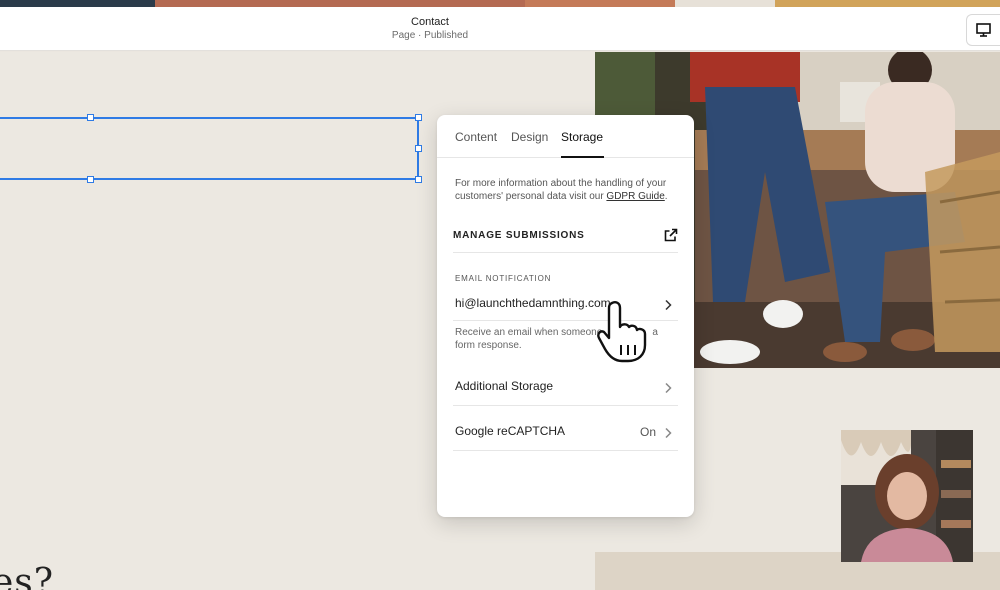  What do you see at coordinates (90, 179) in the screenshot?
I see `resize-handle-bottom` at bounding box center [90, 179].